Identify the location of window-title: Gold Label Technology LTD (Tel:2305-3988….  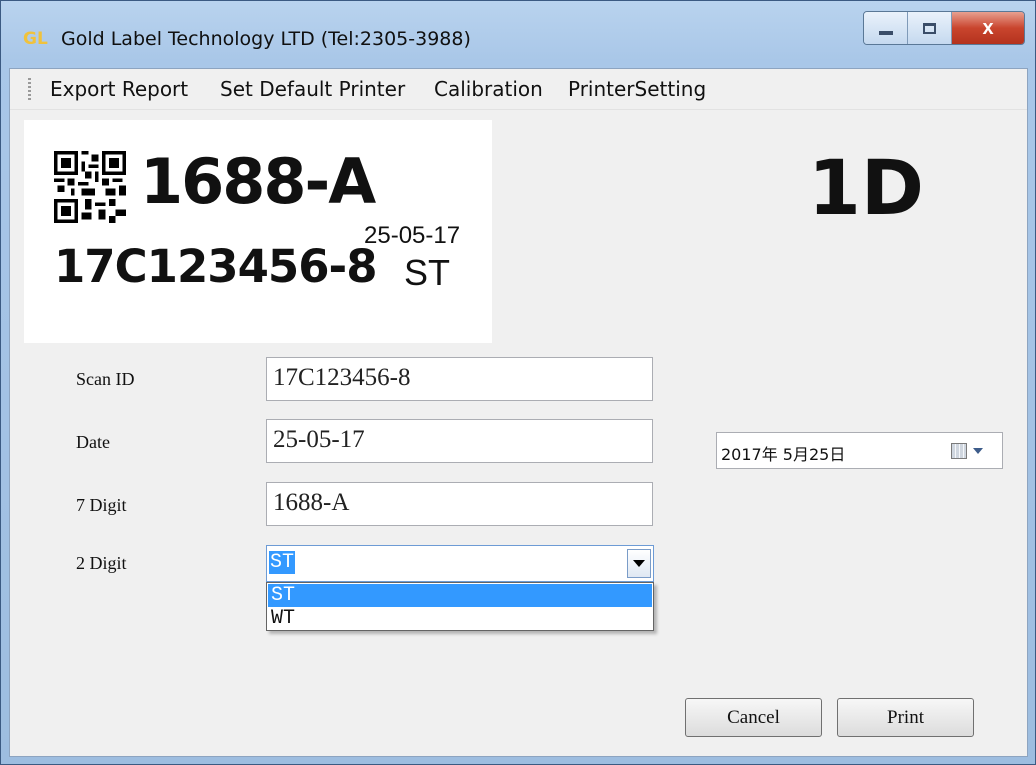
(266, 39).